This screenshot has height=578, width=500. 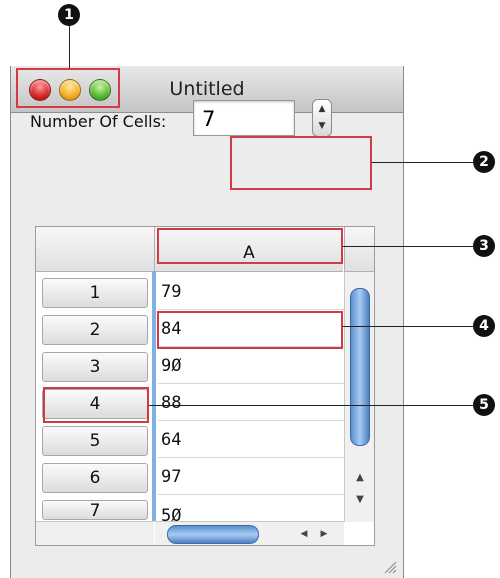 I want to click on resize-grip-icon, so click(x=390, y=567).